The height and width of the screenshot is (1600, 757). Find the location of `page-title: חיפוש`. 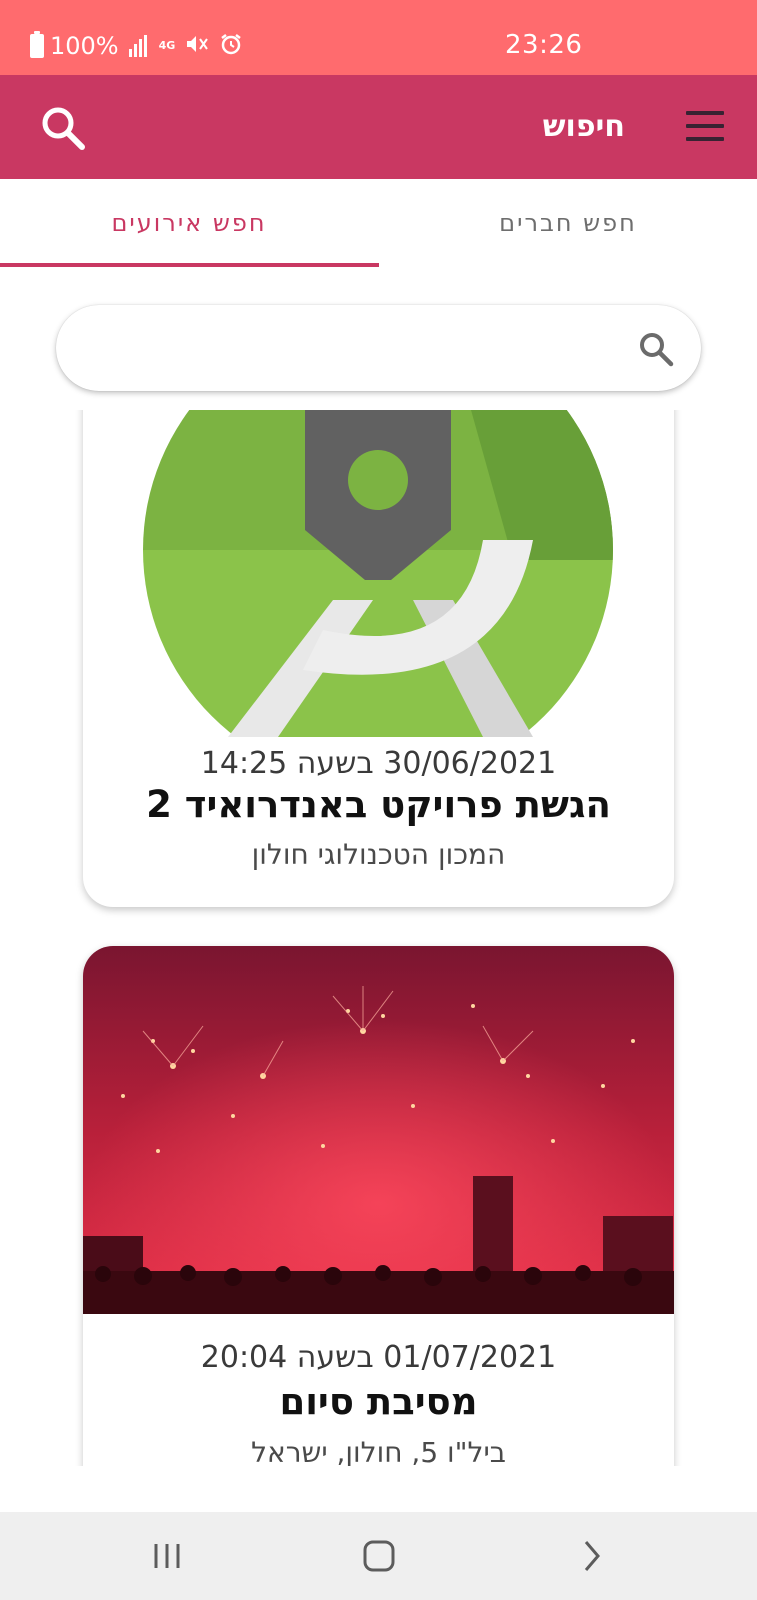

page-title: חיפוש is located at coordinates (583, 126).